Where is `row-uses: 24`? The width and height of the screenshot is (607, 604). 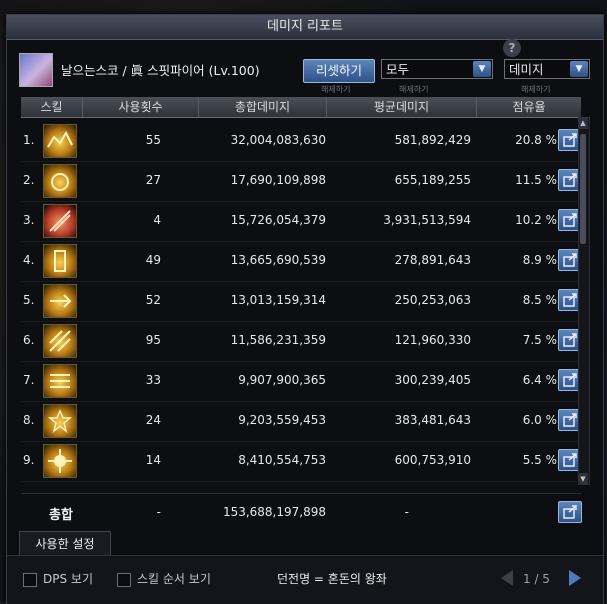 row-uses: 24 is located at coordinates (153, 420).